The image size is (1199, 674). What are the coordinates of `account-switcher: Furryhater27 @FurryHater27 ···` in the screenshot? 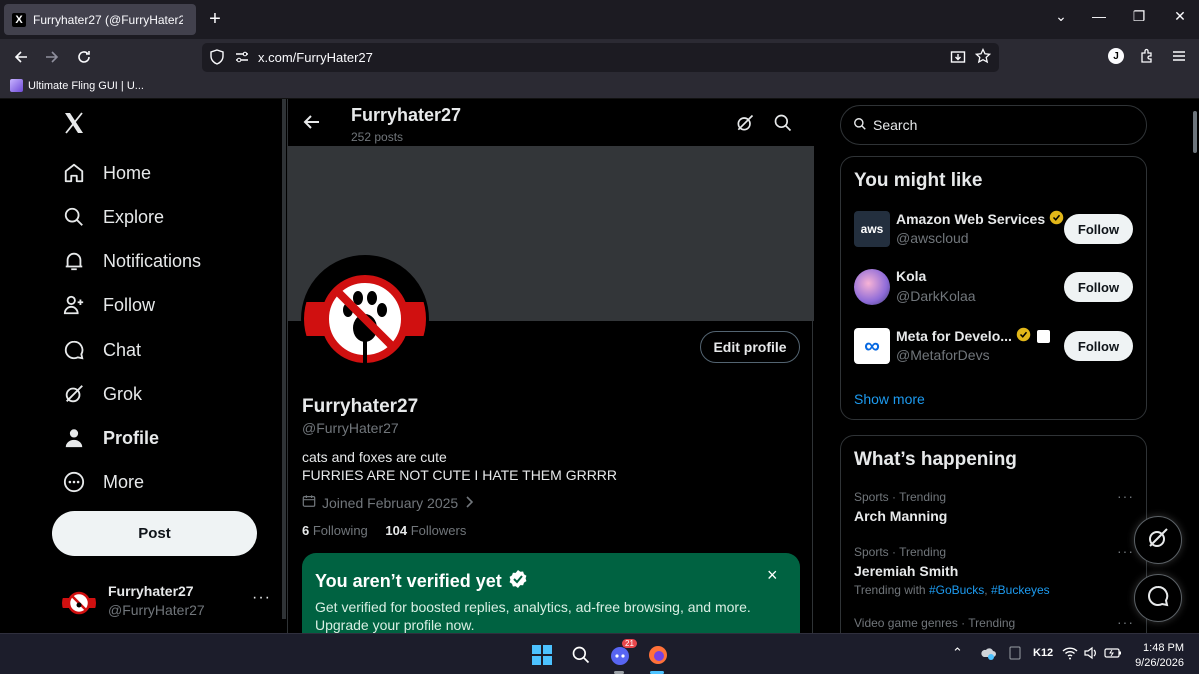 It's located at (167, 601).